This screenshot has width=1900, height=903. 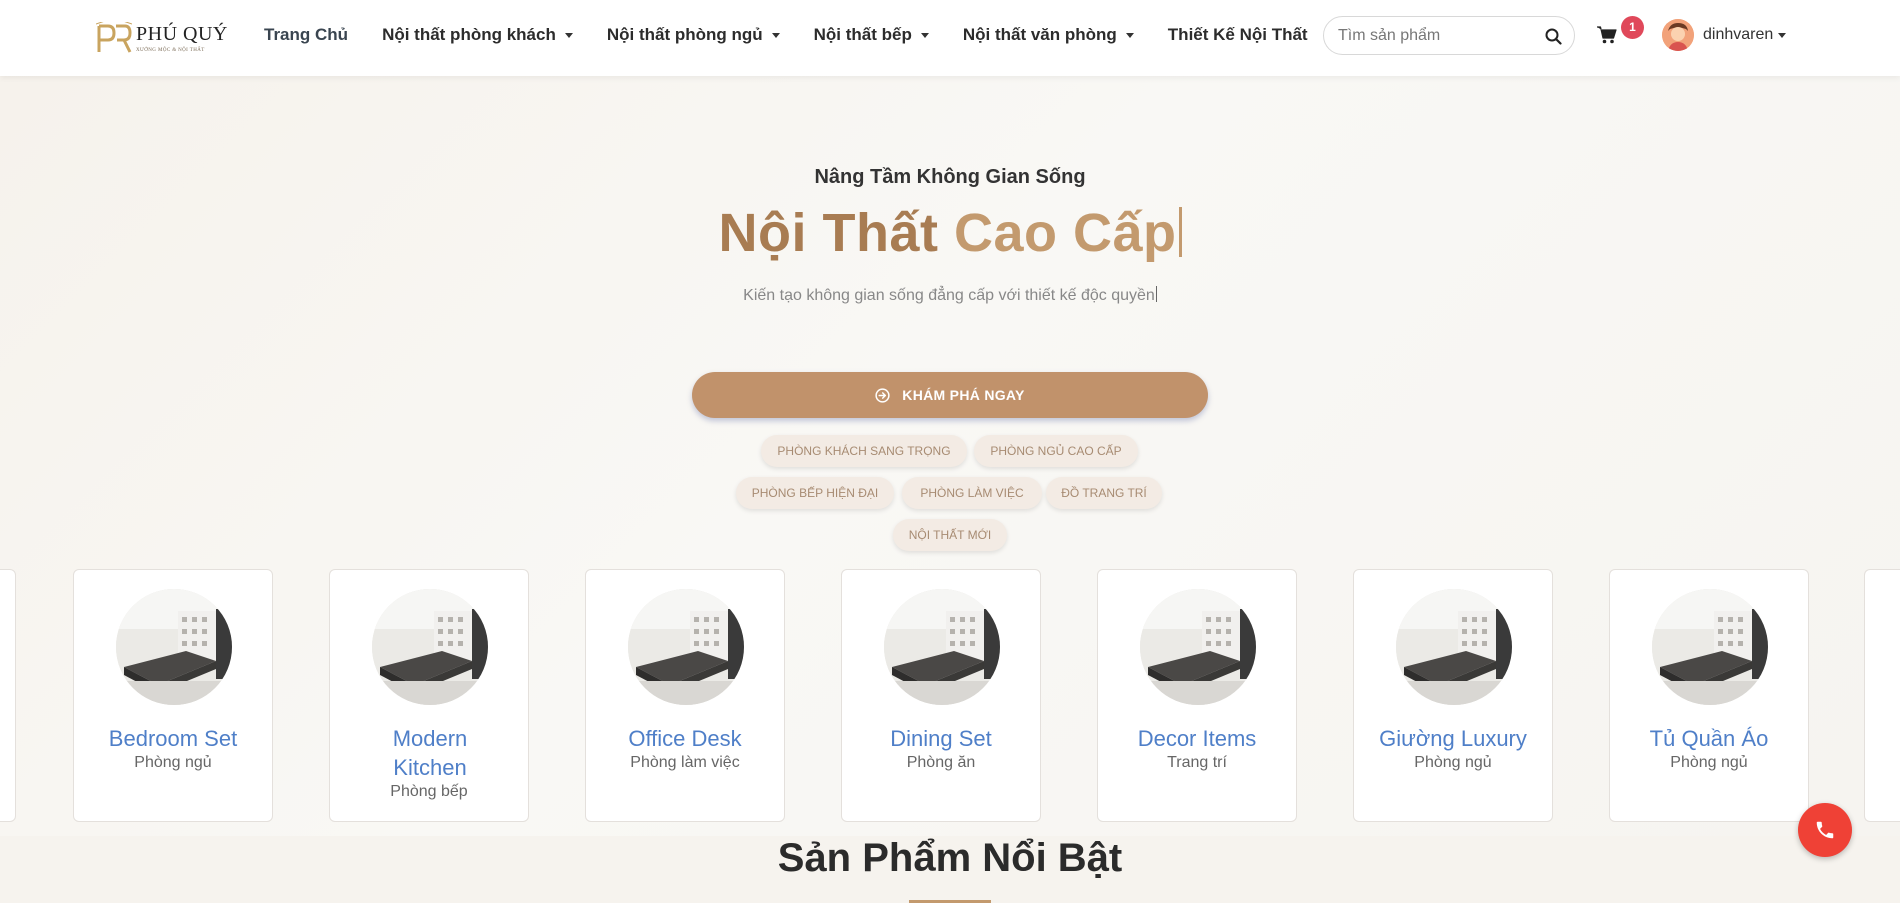 What do you see at coordinates (1738, 34) in the screenshot?
I see `user-name: dinhvaren` at bounding box center [1738, 34].